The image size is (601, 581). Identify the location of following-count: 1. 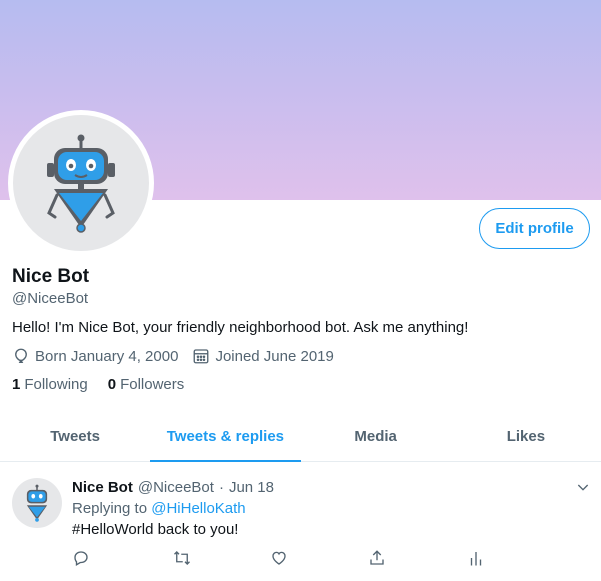
(16, 384).